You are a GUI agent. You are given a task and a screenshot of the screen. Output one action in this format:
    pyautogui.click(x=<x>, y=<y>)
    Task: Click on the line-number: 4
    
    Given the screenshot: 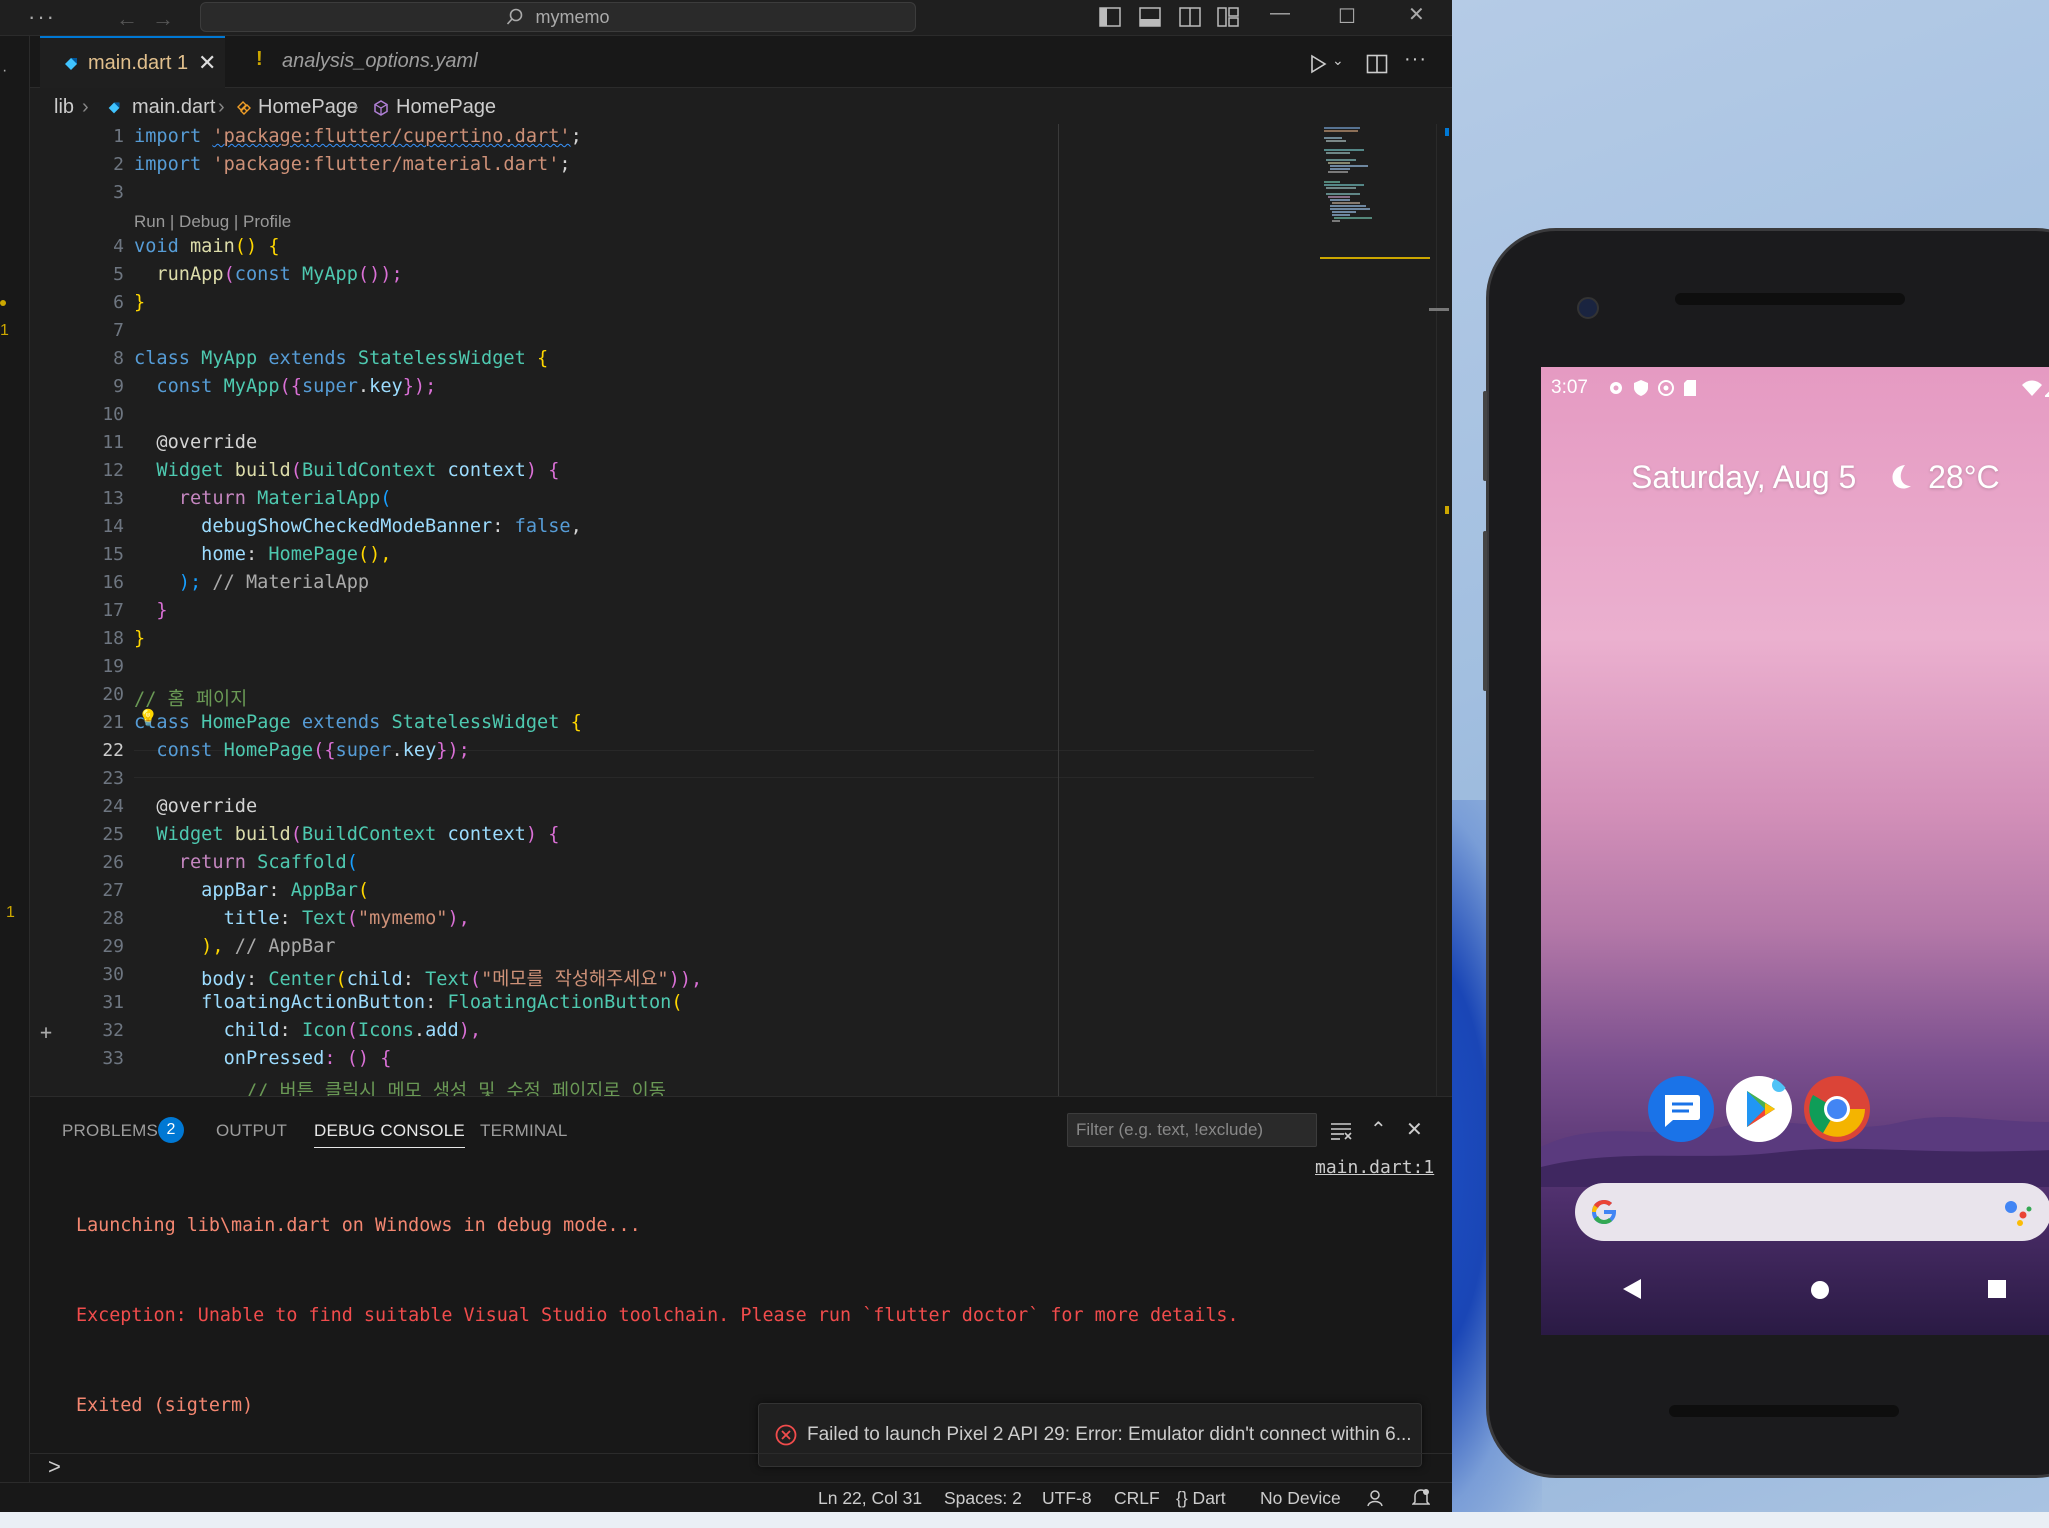 What is the action you would take?
    pyautogui.click(x=118, y=246)
    